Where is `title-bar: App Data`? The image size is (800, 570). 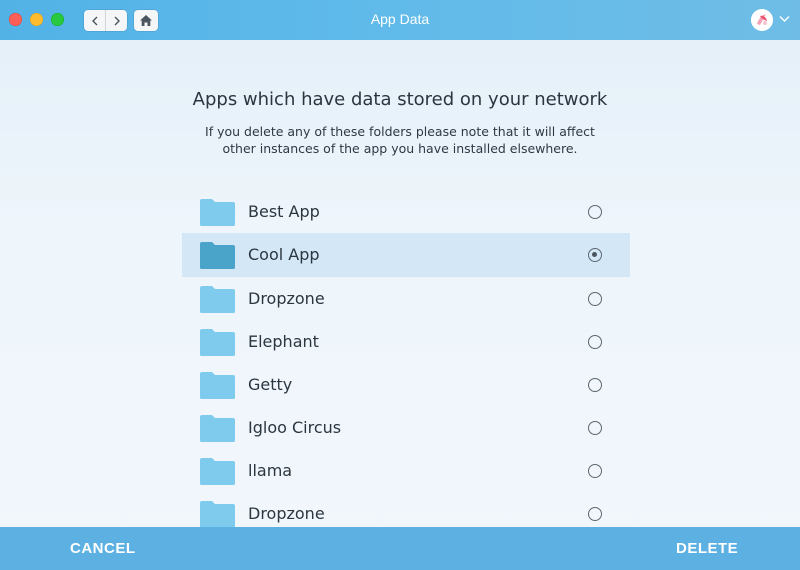
title-bar: App Data is located at coordinates (400, 20).